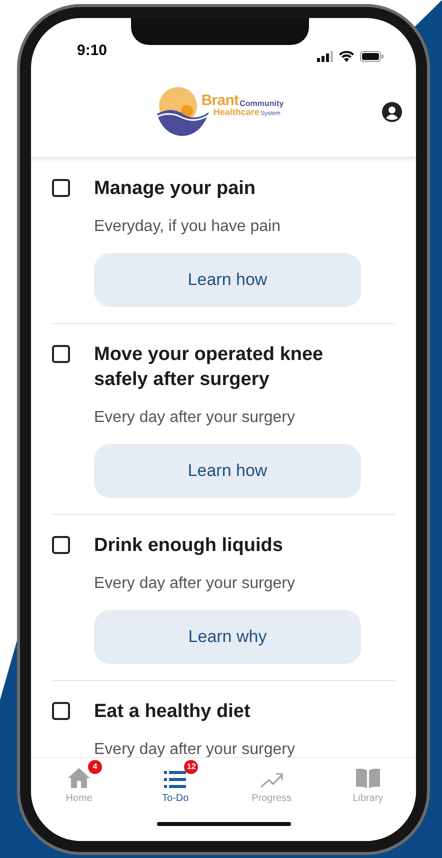 The width and height of the screenshot is (442, 858). Describe the element at coordinates (189, 546) in the screenshot. I see `task-title: Drink enough liquids` at that location.